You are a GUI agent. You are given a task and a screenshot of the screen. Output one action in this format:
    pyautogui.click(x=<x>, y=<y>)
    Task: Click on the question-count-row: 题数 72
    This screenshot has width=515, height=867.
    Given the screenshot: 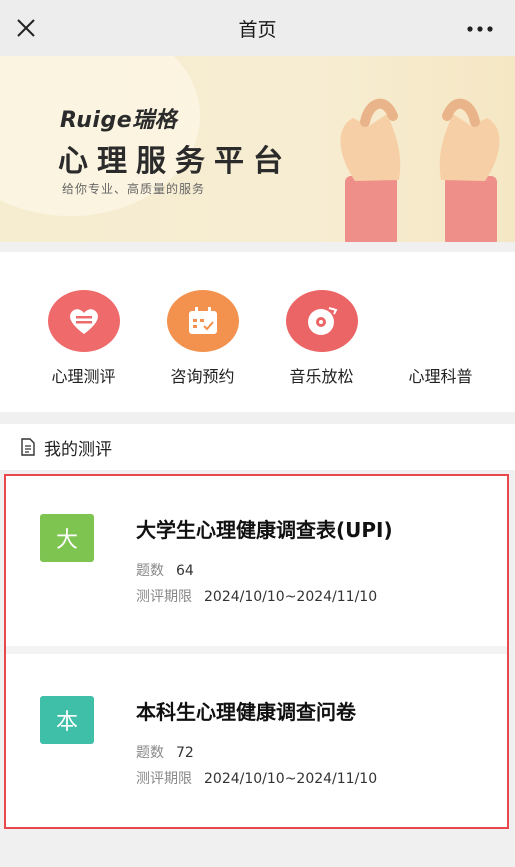 What is the action you would take?
    pyautogui.click(x=165, y=752)
    